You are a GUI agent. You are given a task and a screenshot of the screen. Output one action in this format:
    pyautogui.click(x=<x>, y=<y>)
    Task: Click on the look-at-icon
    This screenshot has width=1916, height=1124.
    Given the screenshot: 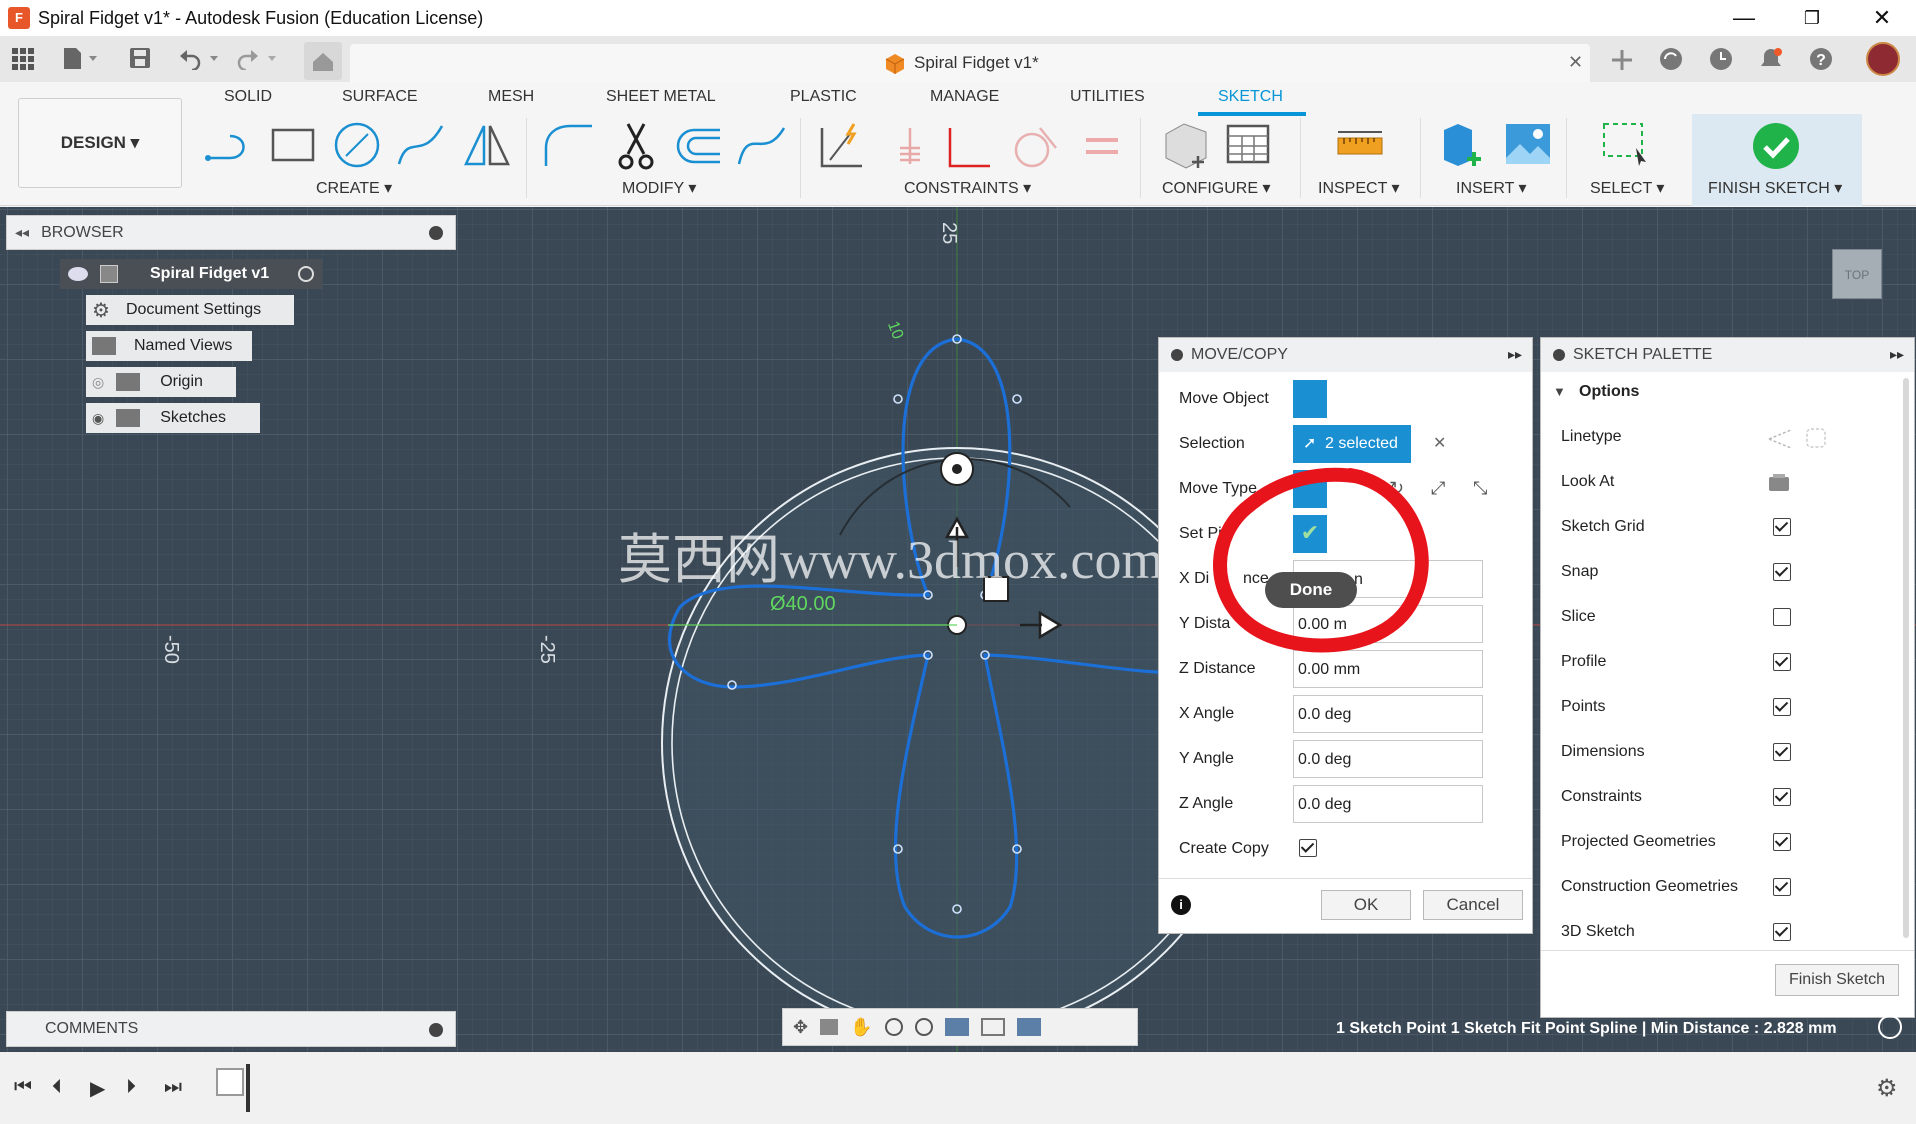 What is the action you would take?
    pyautogui.click(x=1779, y=483)
    